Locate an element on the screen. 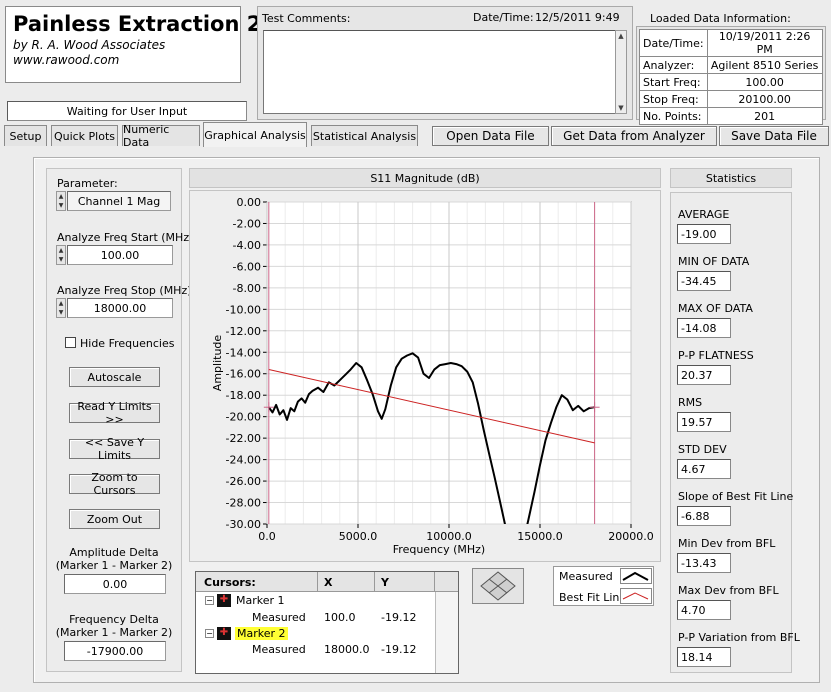  stat-value-max-dev: 4.70 is located at coordinates (704, 610).